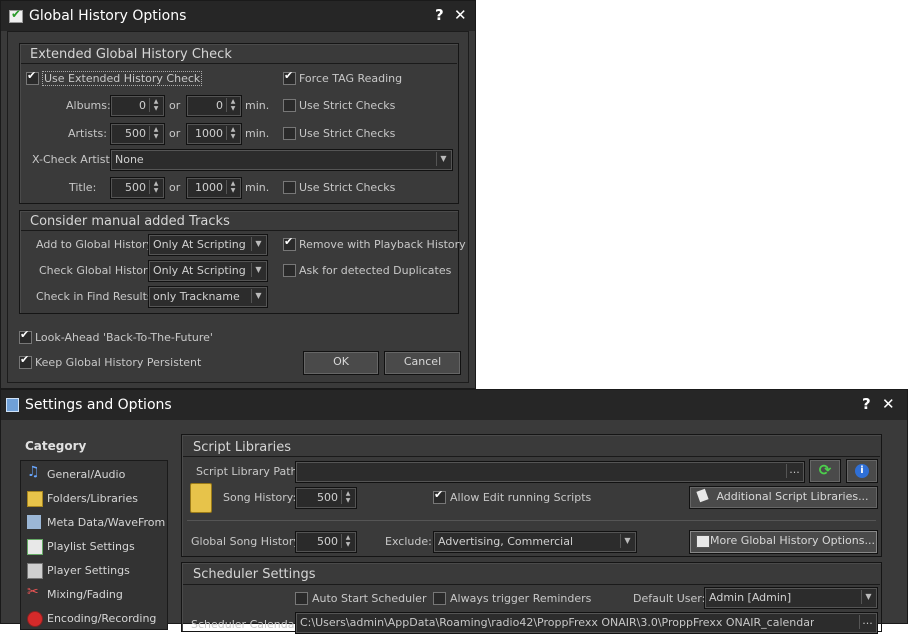 The image size is (908, 634). What do you see at coordinates (289, 187) in the screenshot?
I see `title-strict-checkbox` at bounding box center [289, 187].